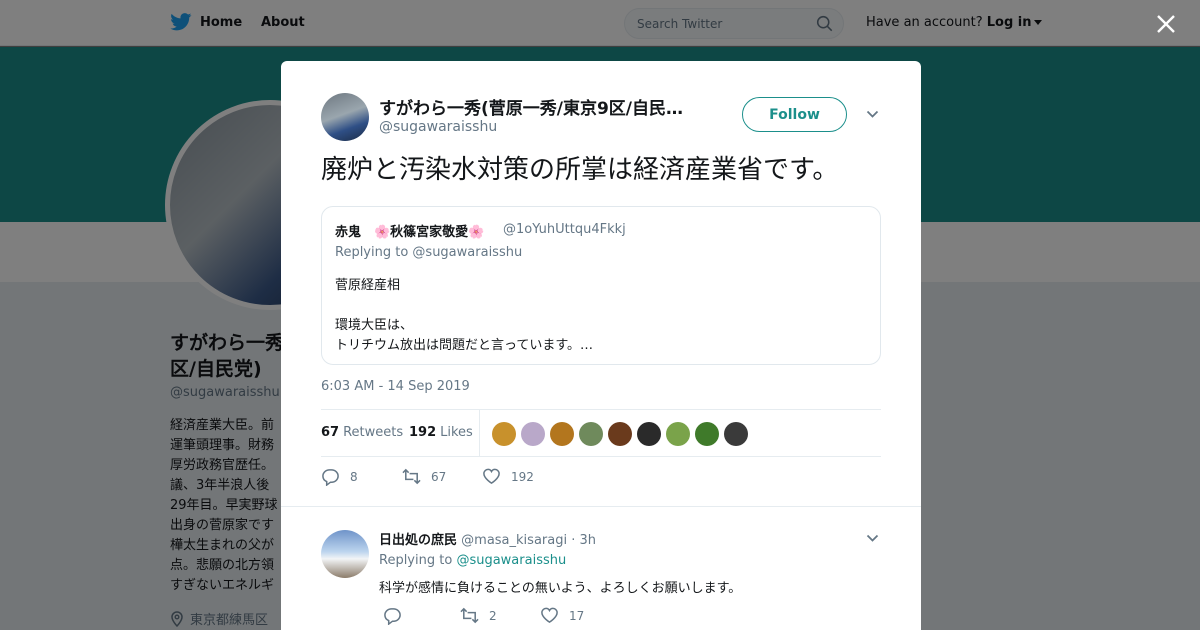 Image resolution: width=1200 pixels, height=630 pixels. What do you see at coordinates (577, 615) in the screenshot?
I see `like-count: 17` at bounding box center [577, 615].